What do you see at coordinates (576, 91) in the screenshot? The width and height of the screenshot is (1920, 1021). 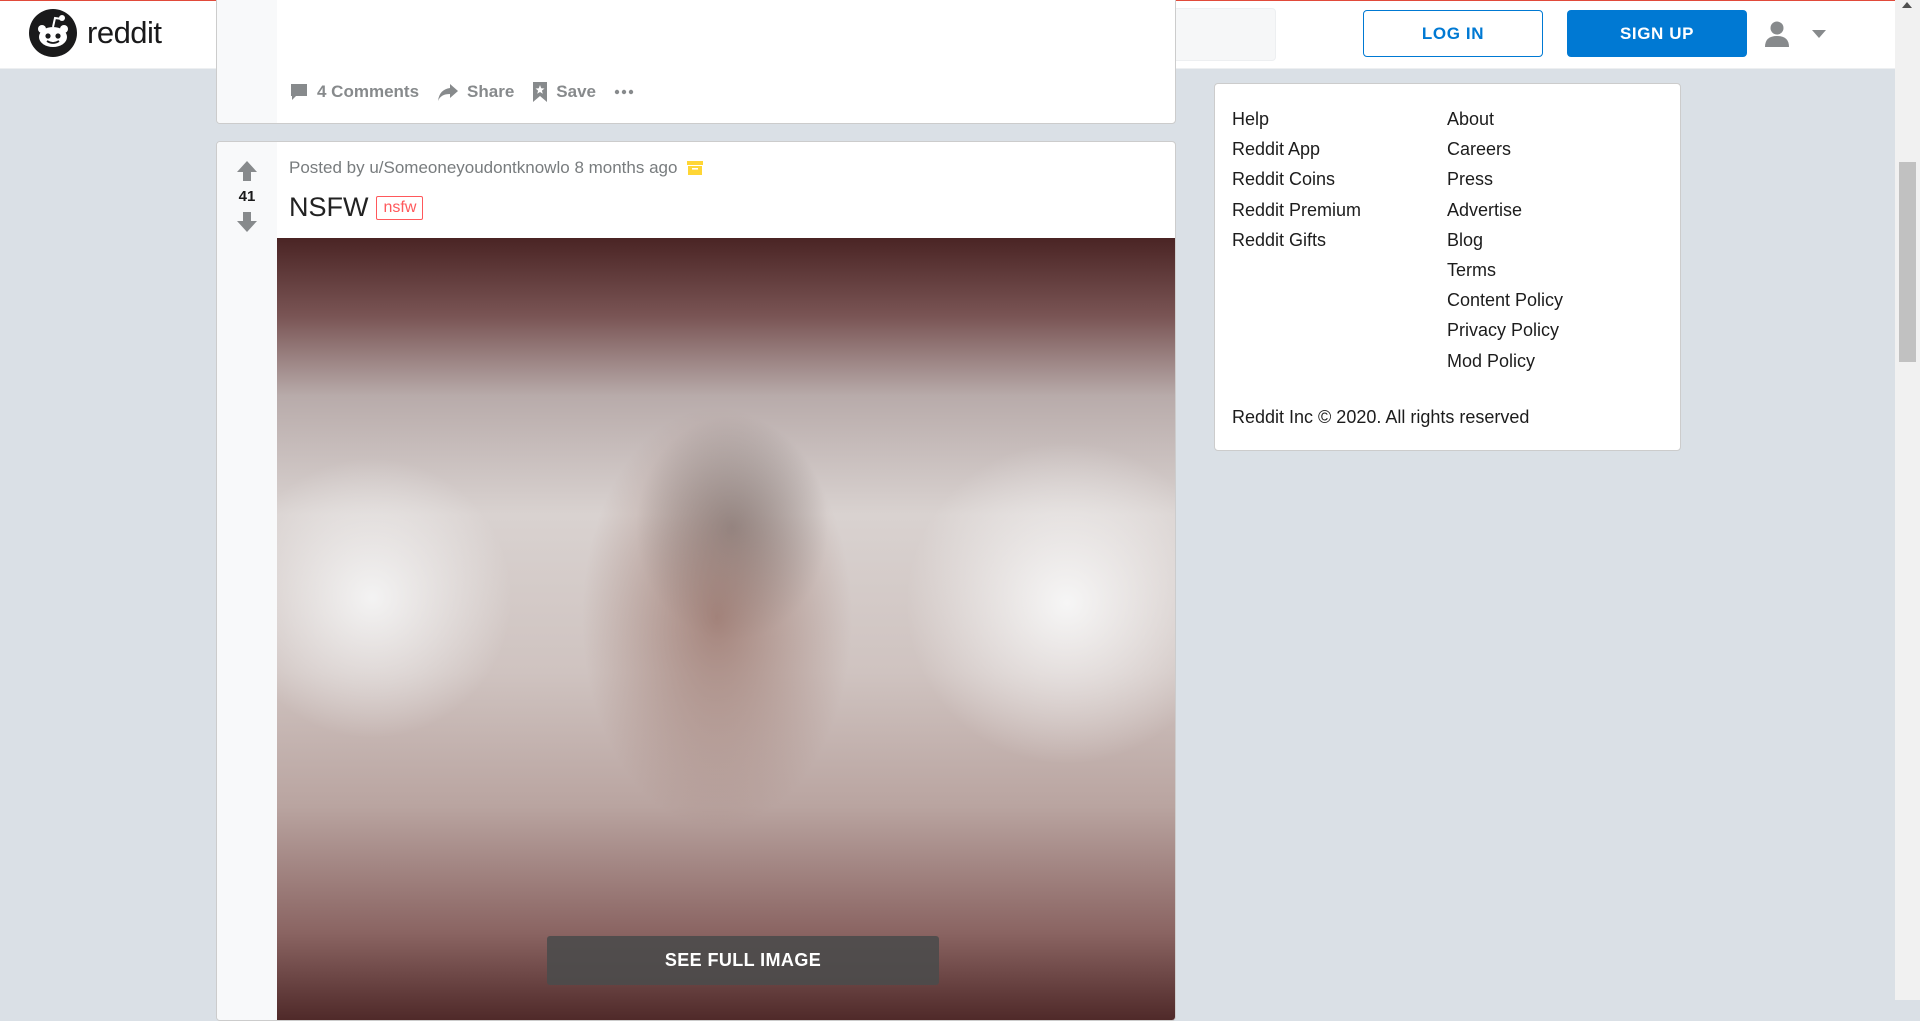 I see `save-label: Save` at bounding box center [576, 91].